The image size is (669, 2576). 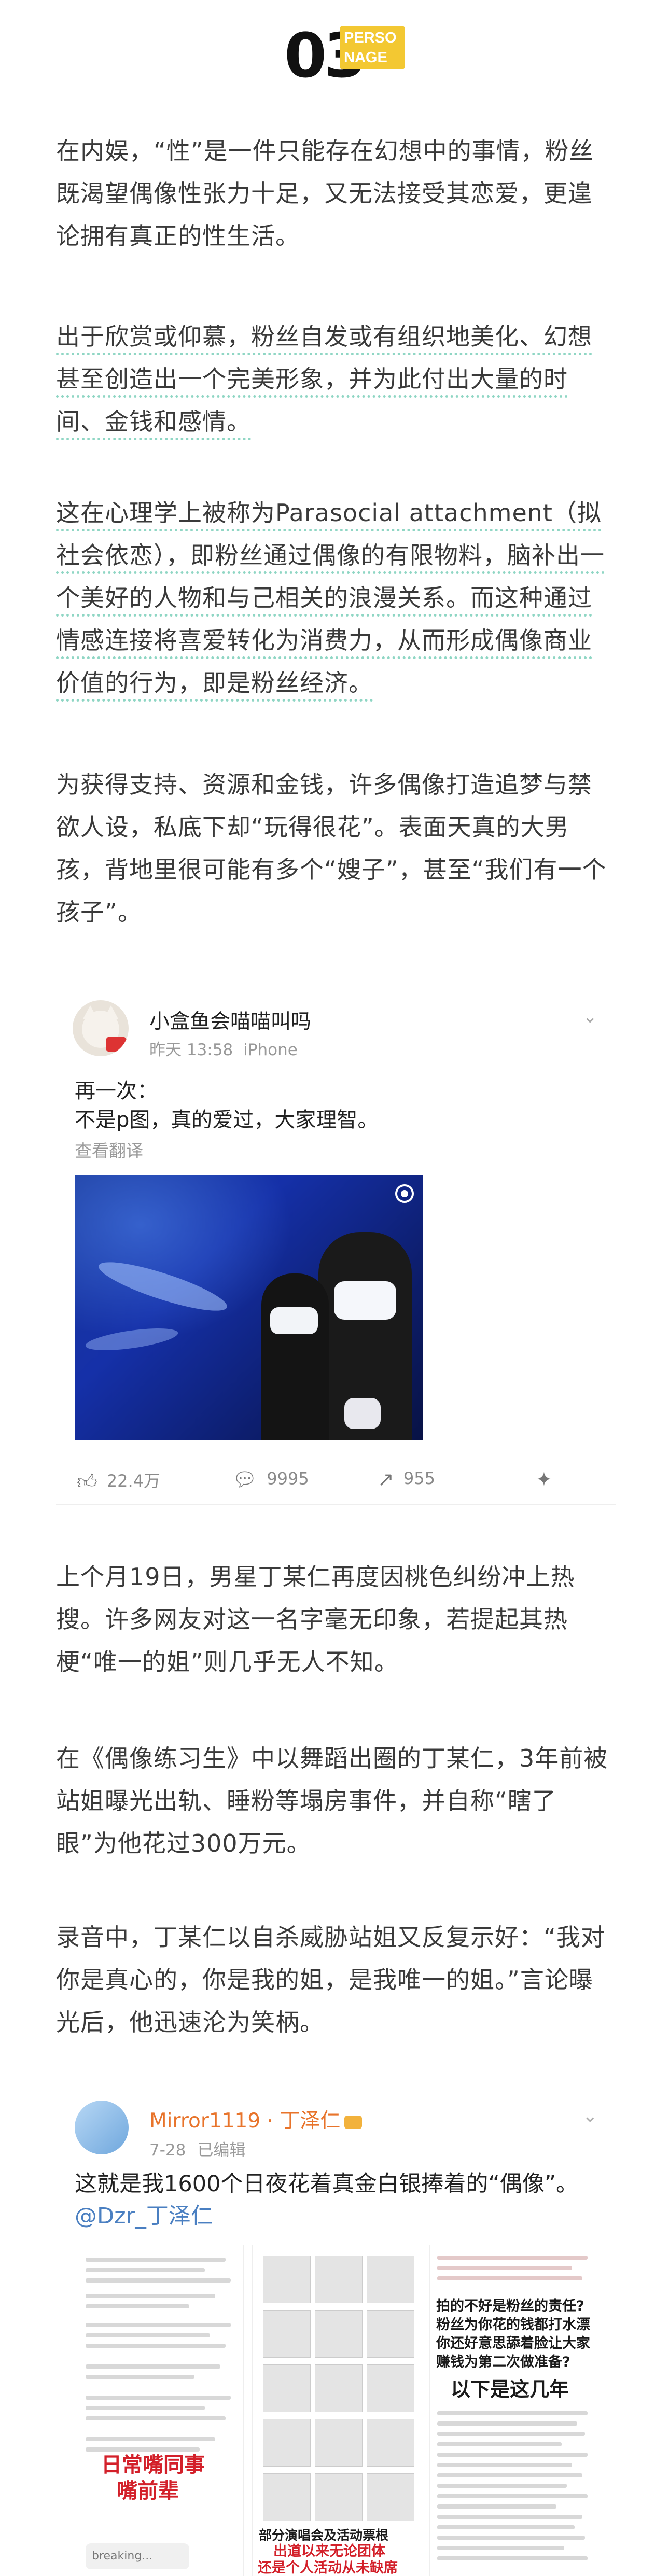 What do you see at coordinates (503, 2362) in the screenshot?
I see `image-heading: 赚钱为第二次做准备?` at bounding box center [503, 2362].